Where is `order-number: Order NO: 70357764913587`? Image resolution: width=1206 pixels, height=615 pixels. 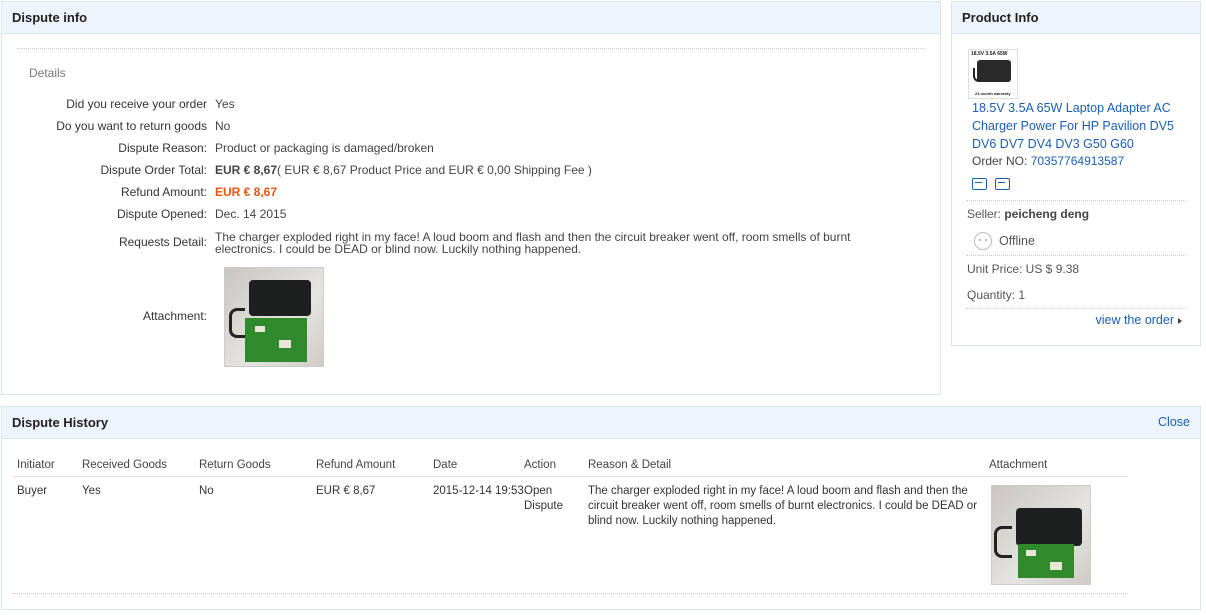 order-number: Order NO: 70357764913587 is located at coordinates (1048, 161).